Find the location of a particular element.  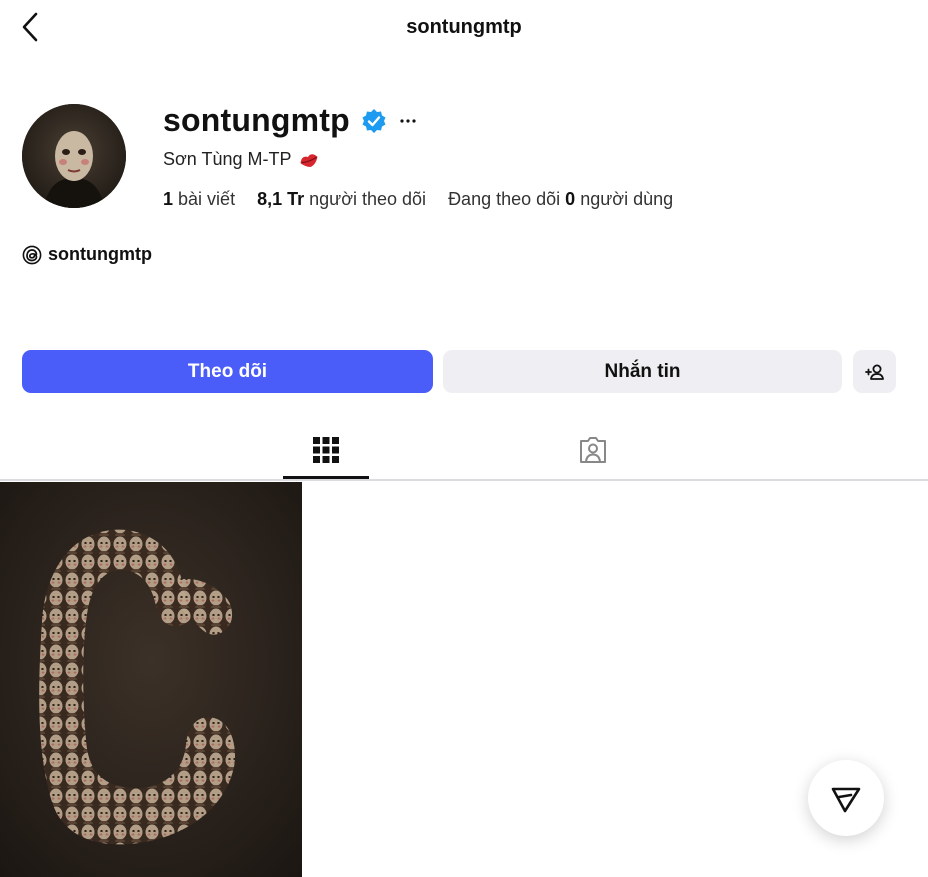

post-thumbnail is located at coordinates (151, 679).